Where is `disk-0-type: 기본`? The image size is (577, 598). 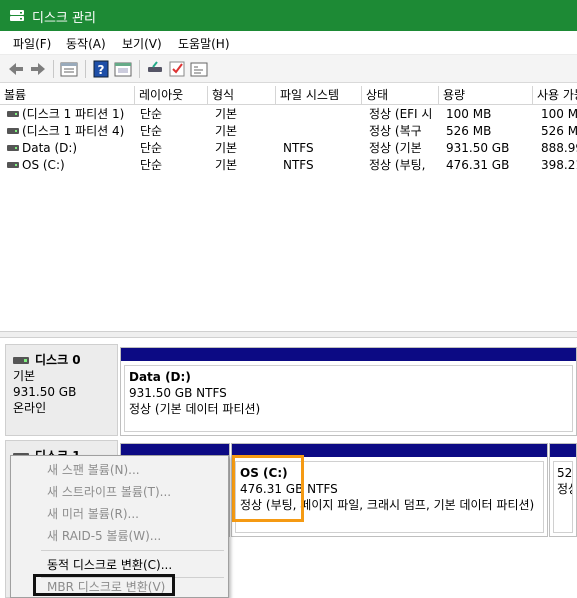
disk-0-type: 기본 is located at coordinates (24, 376).